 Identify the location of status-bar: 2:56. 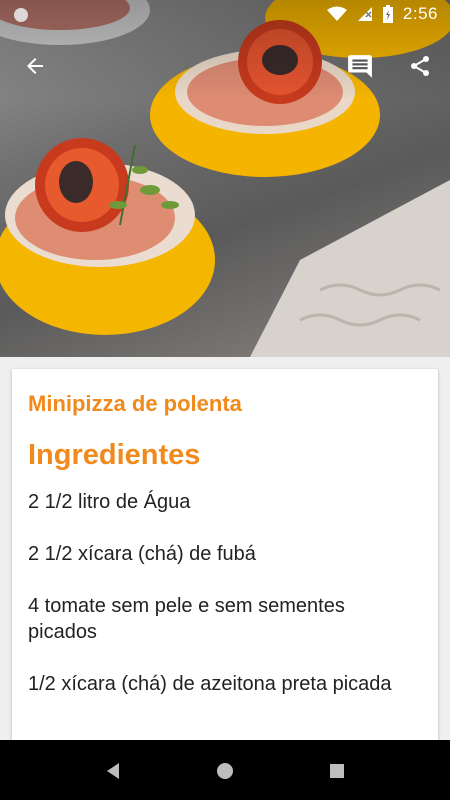
(225, 15).